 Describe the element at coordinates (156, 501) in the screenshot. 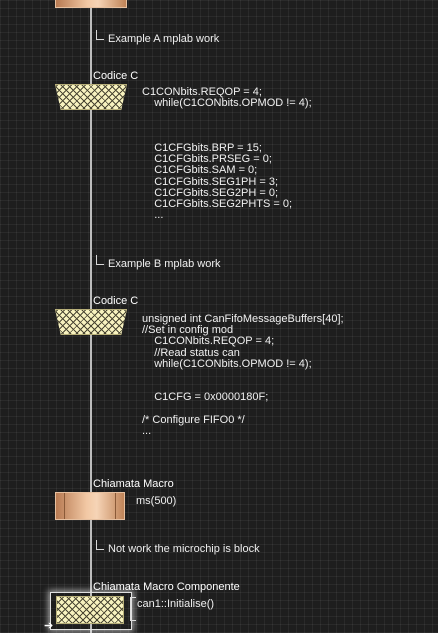

I see `macro-call-text: ms(500)` at that location.